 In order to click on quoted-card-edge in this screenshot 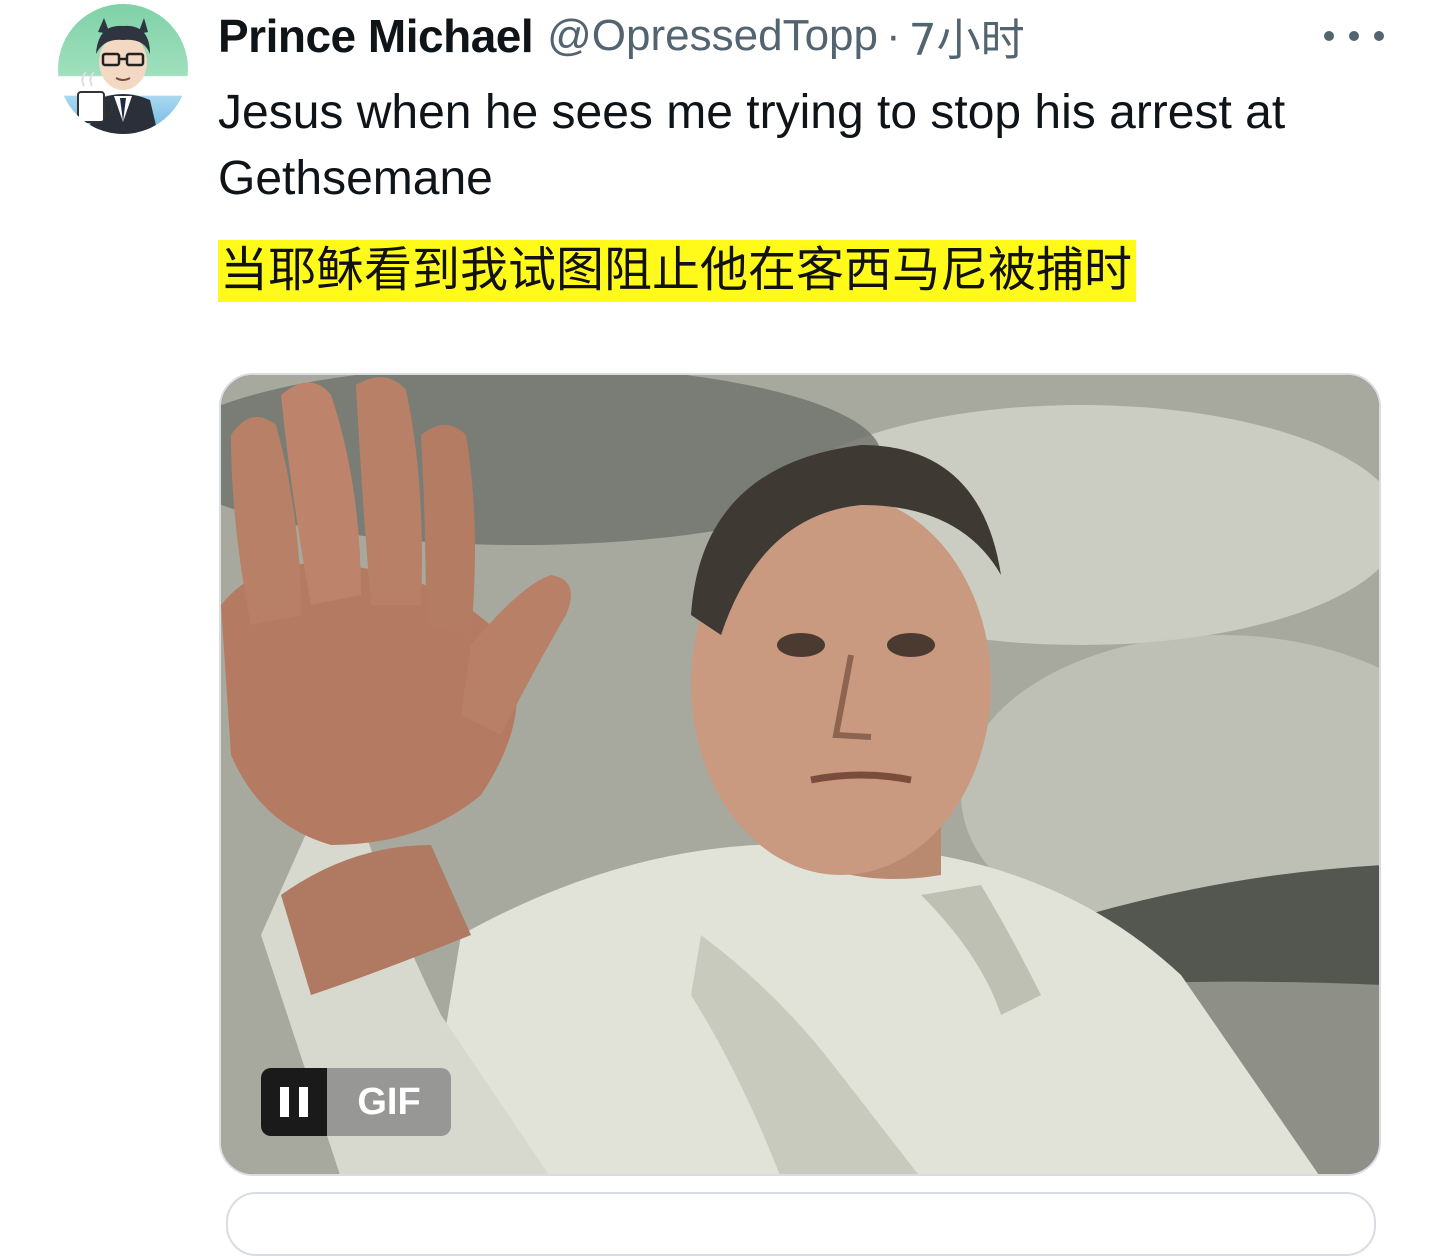, I will do `click(801, 1224)`.